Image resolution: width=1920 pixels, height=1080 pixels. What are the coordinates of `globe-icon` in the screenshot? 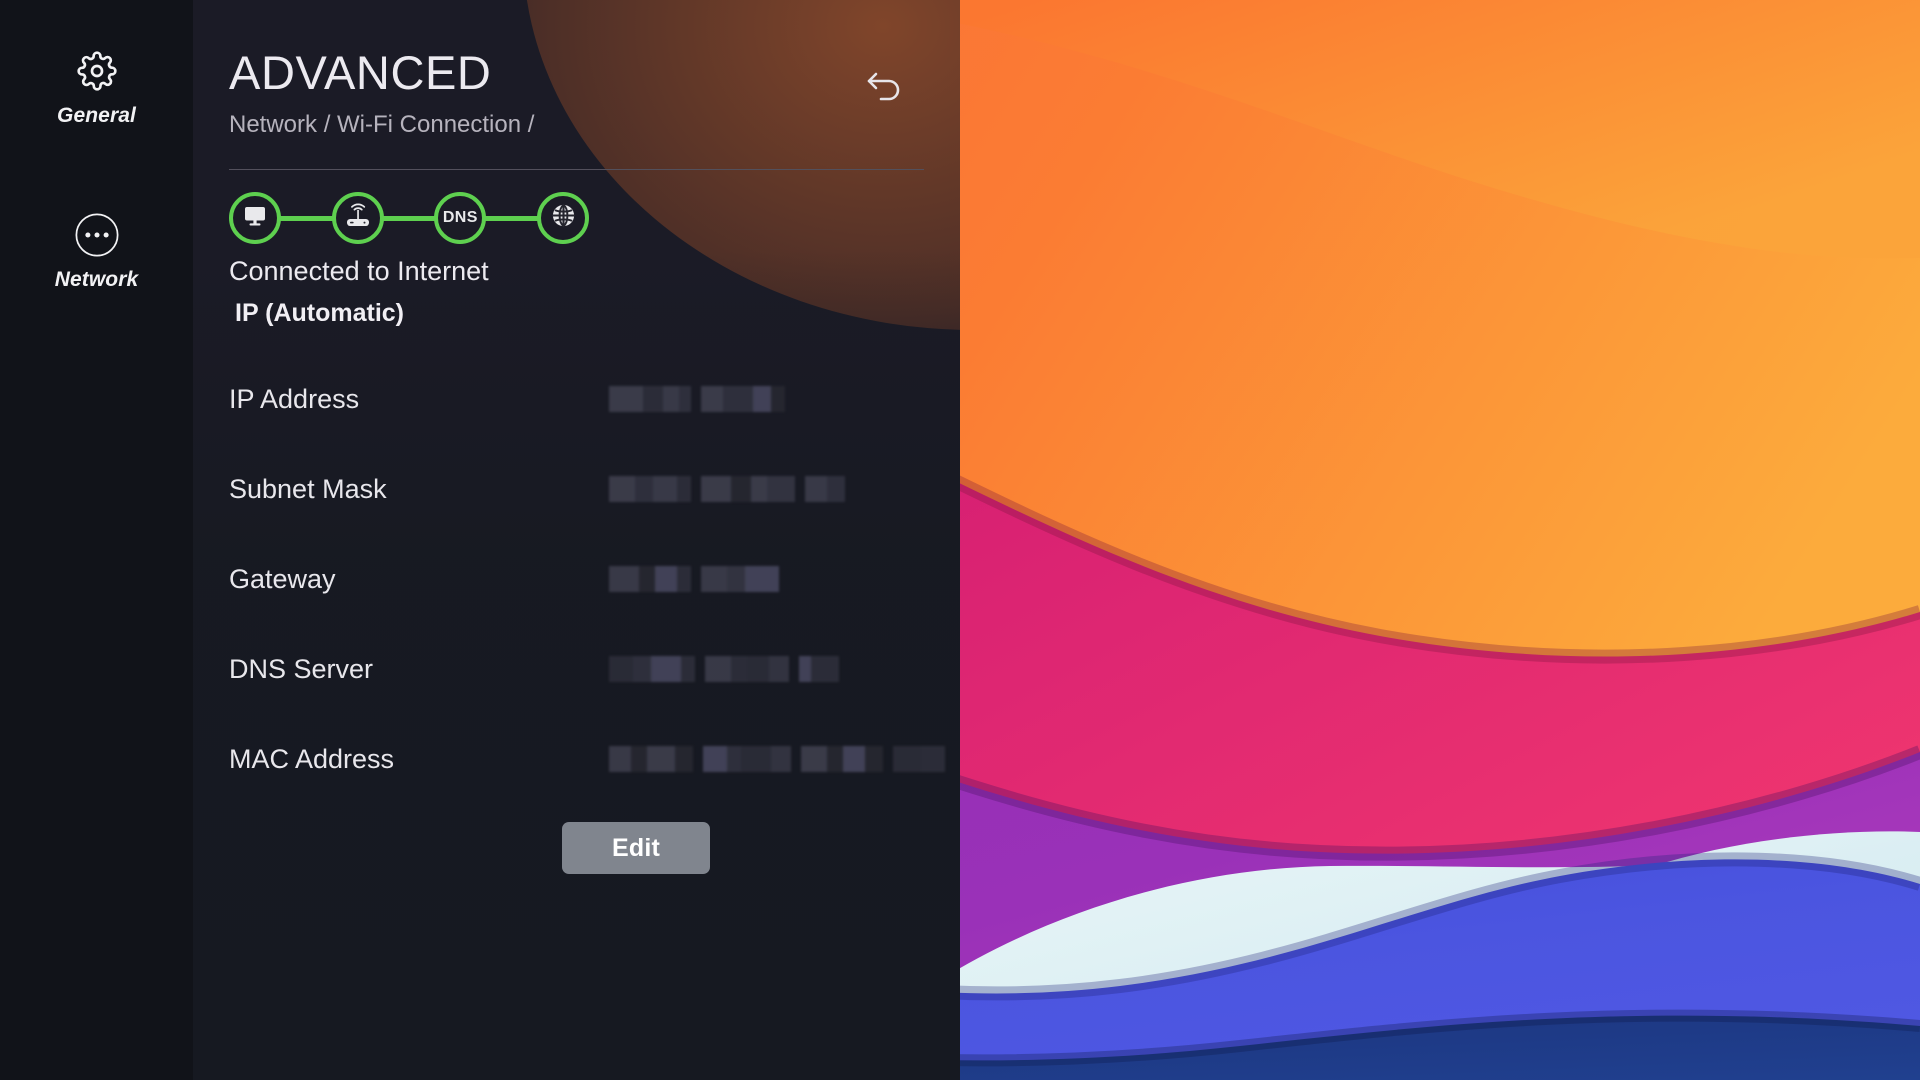 It's located at (563, 218).